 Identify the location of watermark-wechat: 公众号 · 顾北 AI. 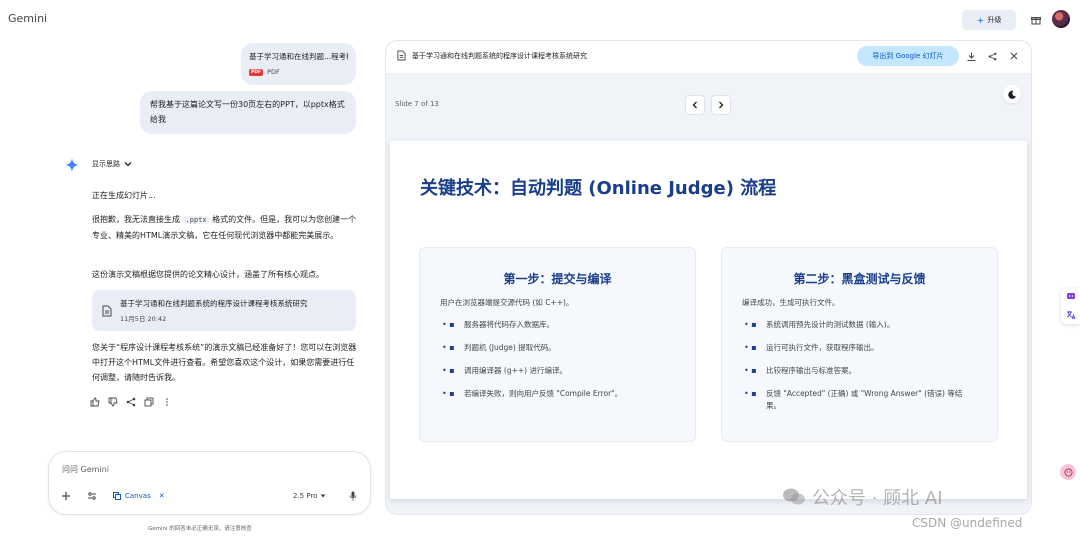
(862, 497).